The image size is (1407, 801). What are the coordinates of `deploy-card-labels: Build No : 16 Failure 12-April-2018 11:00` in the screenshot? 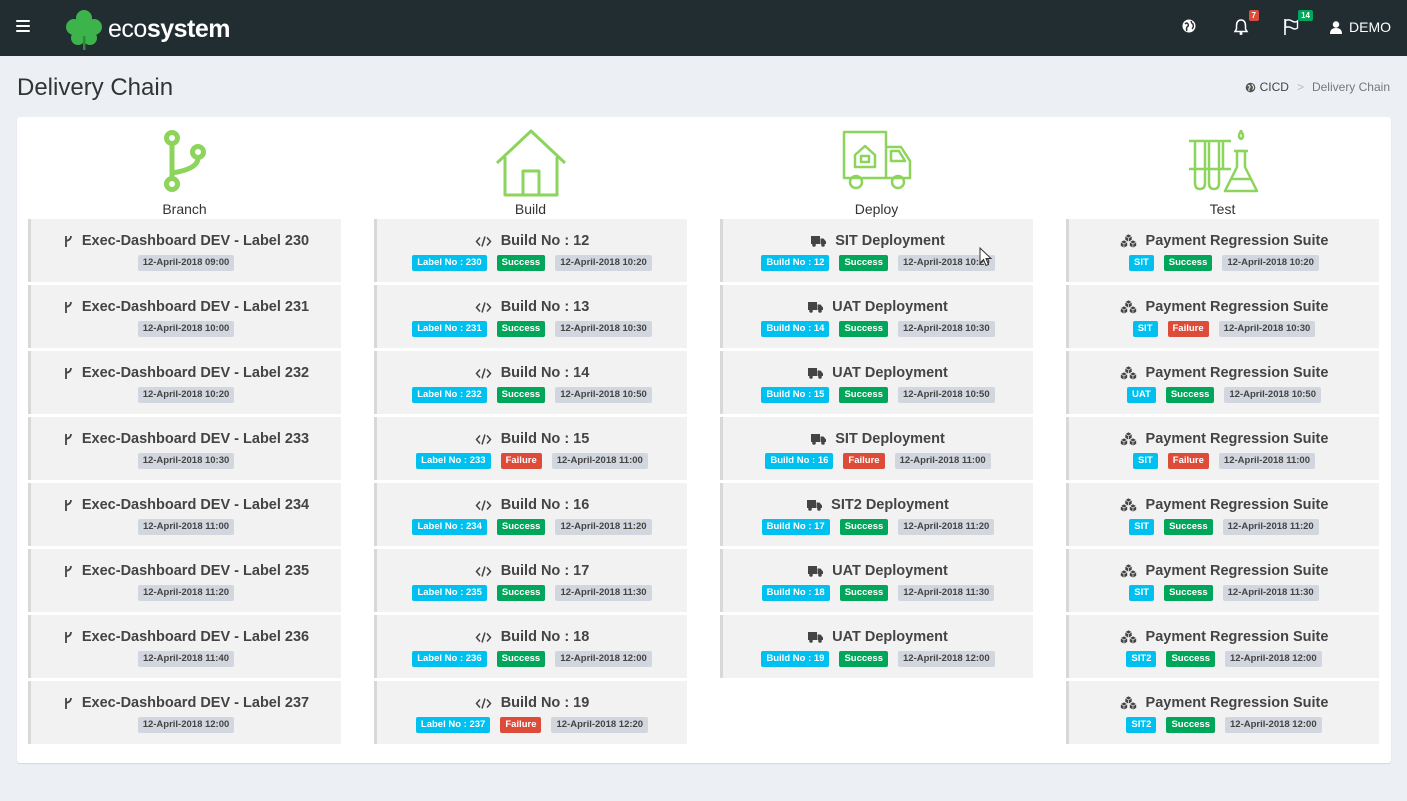 It's located at (878, 461).